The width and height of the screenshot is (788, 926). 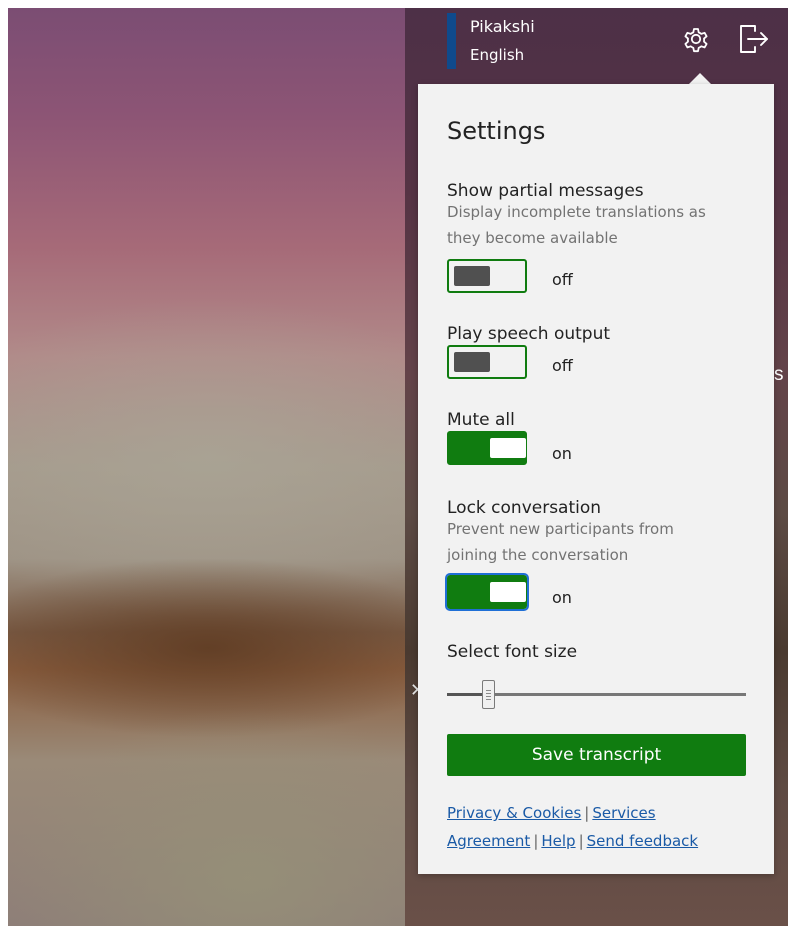 What do you see at coordinates (560, 529) in the screenshot?
I see `lock-conversation-description-line: Prevent new participants from` at bounding box center [560, 529].